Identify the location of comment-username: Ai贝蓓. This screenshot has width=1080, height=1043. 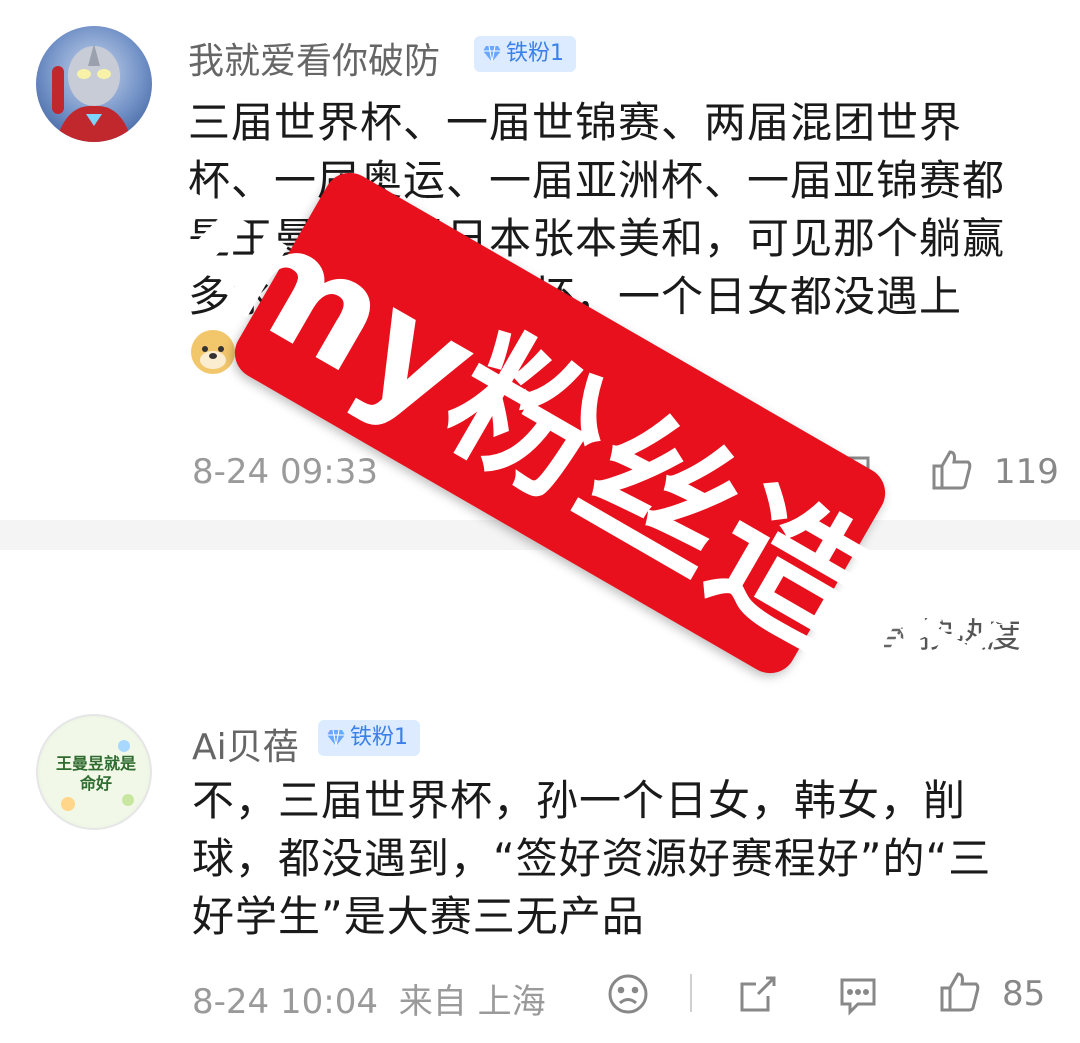
(245, 744).